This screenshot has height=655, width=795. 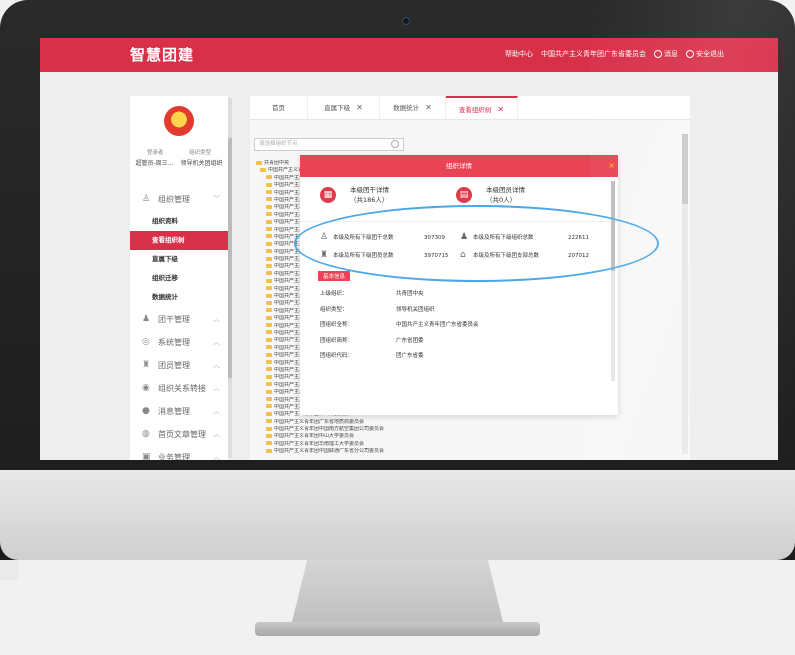 I want to click on stat-cadre-total: ♙ 本级及所有下级团干总数, so click(x=357, y=237).